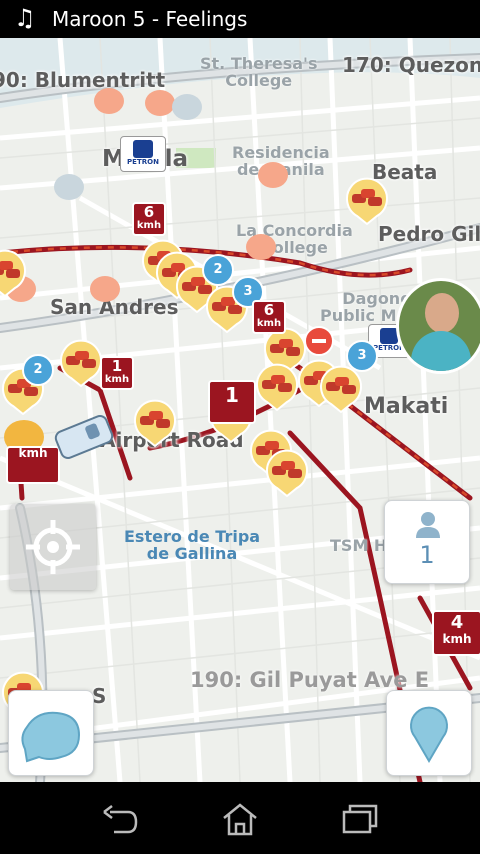 The width and height of the screenshot is (480, 854). What do you see at coordinates (456, 633) in the screenshot?
I see `speed-sign: 4 kmh` at bounding box center [456, 633].